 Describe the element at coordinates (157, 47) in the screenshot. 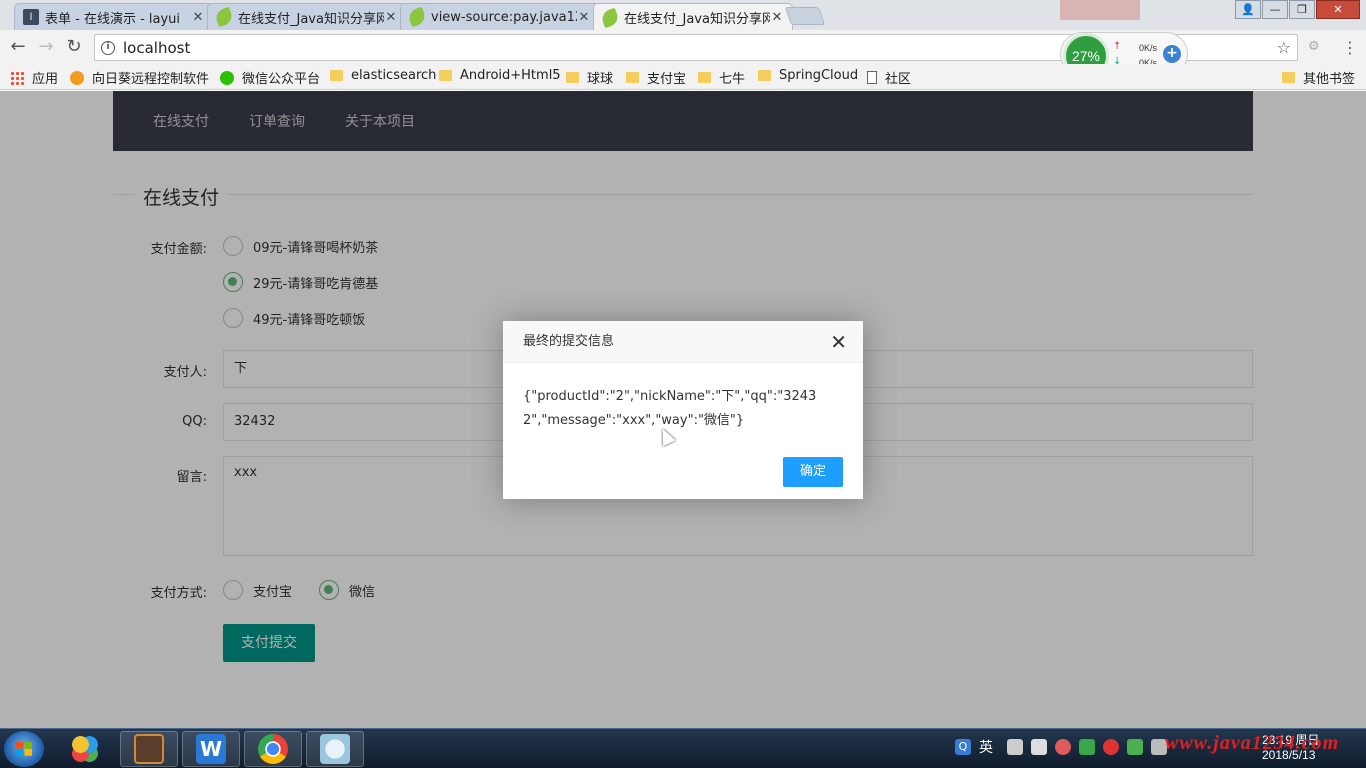

I see `url-text: localhost` at that location.